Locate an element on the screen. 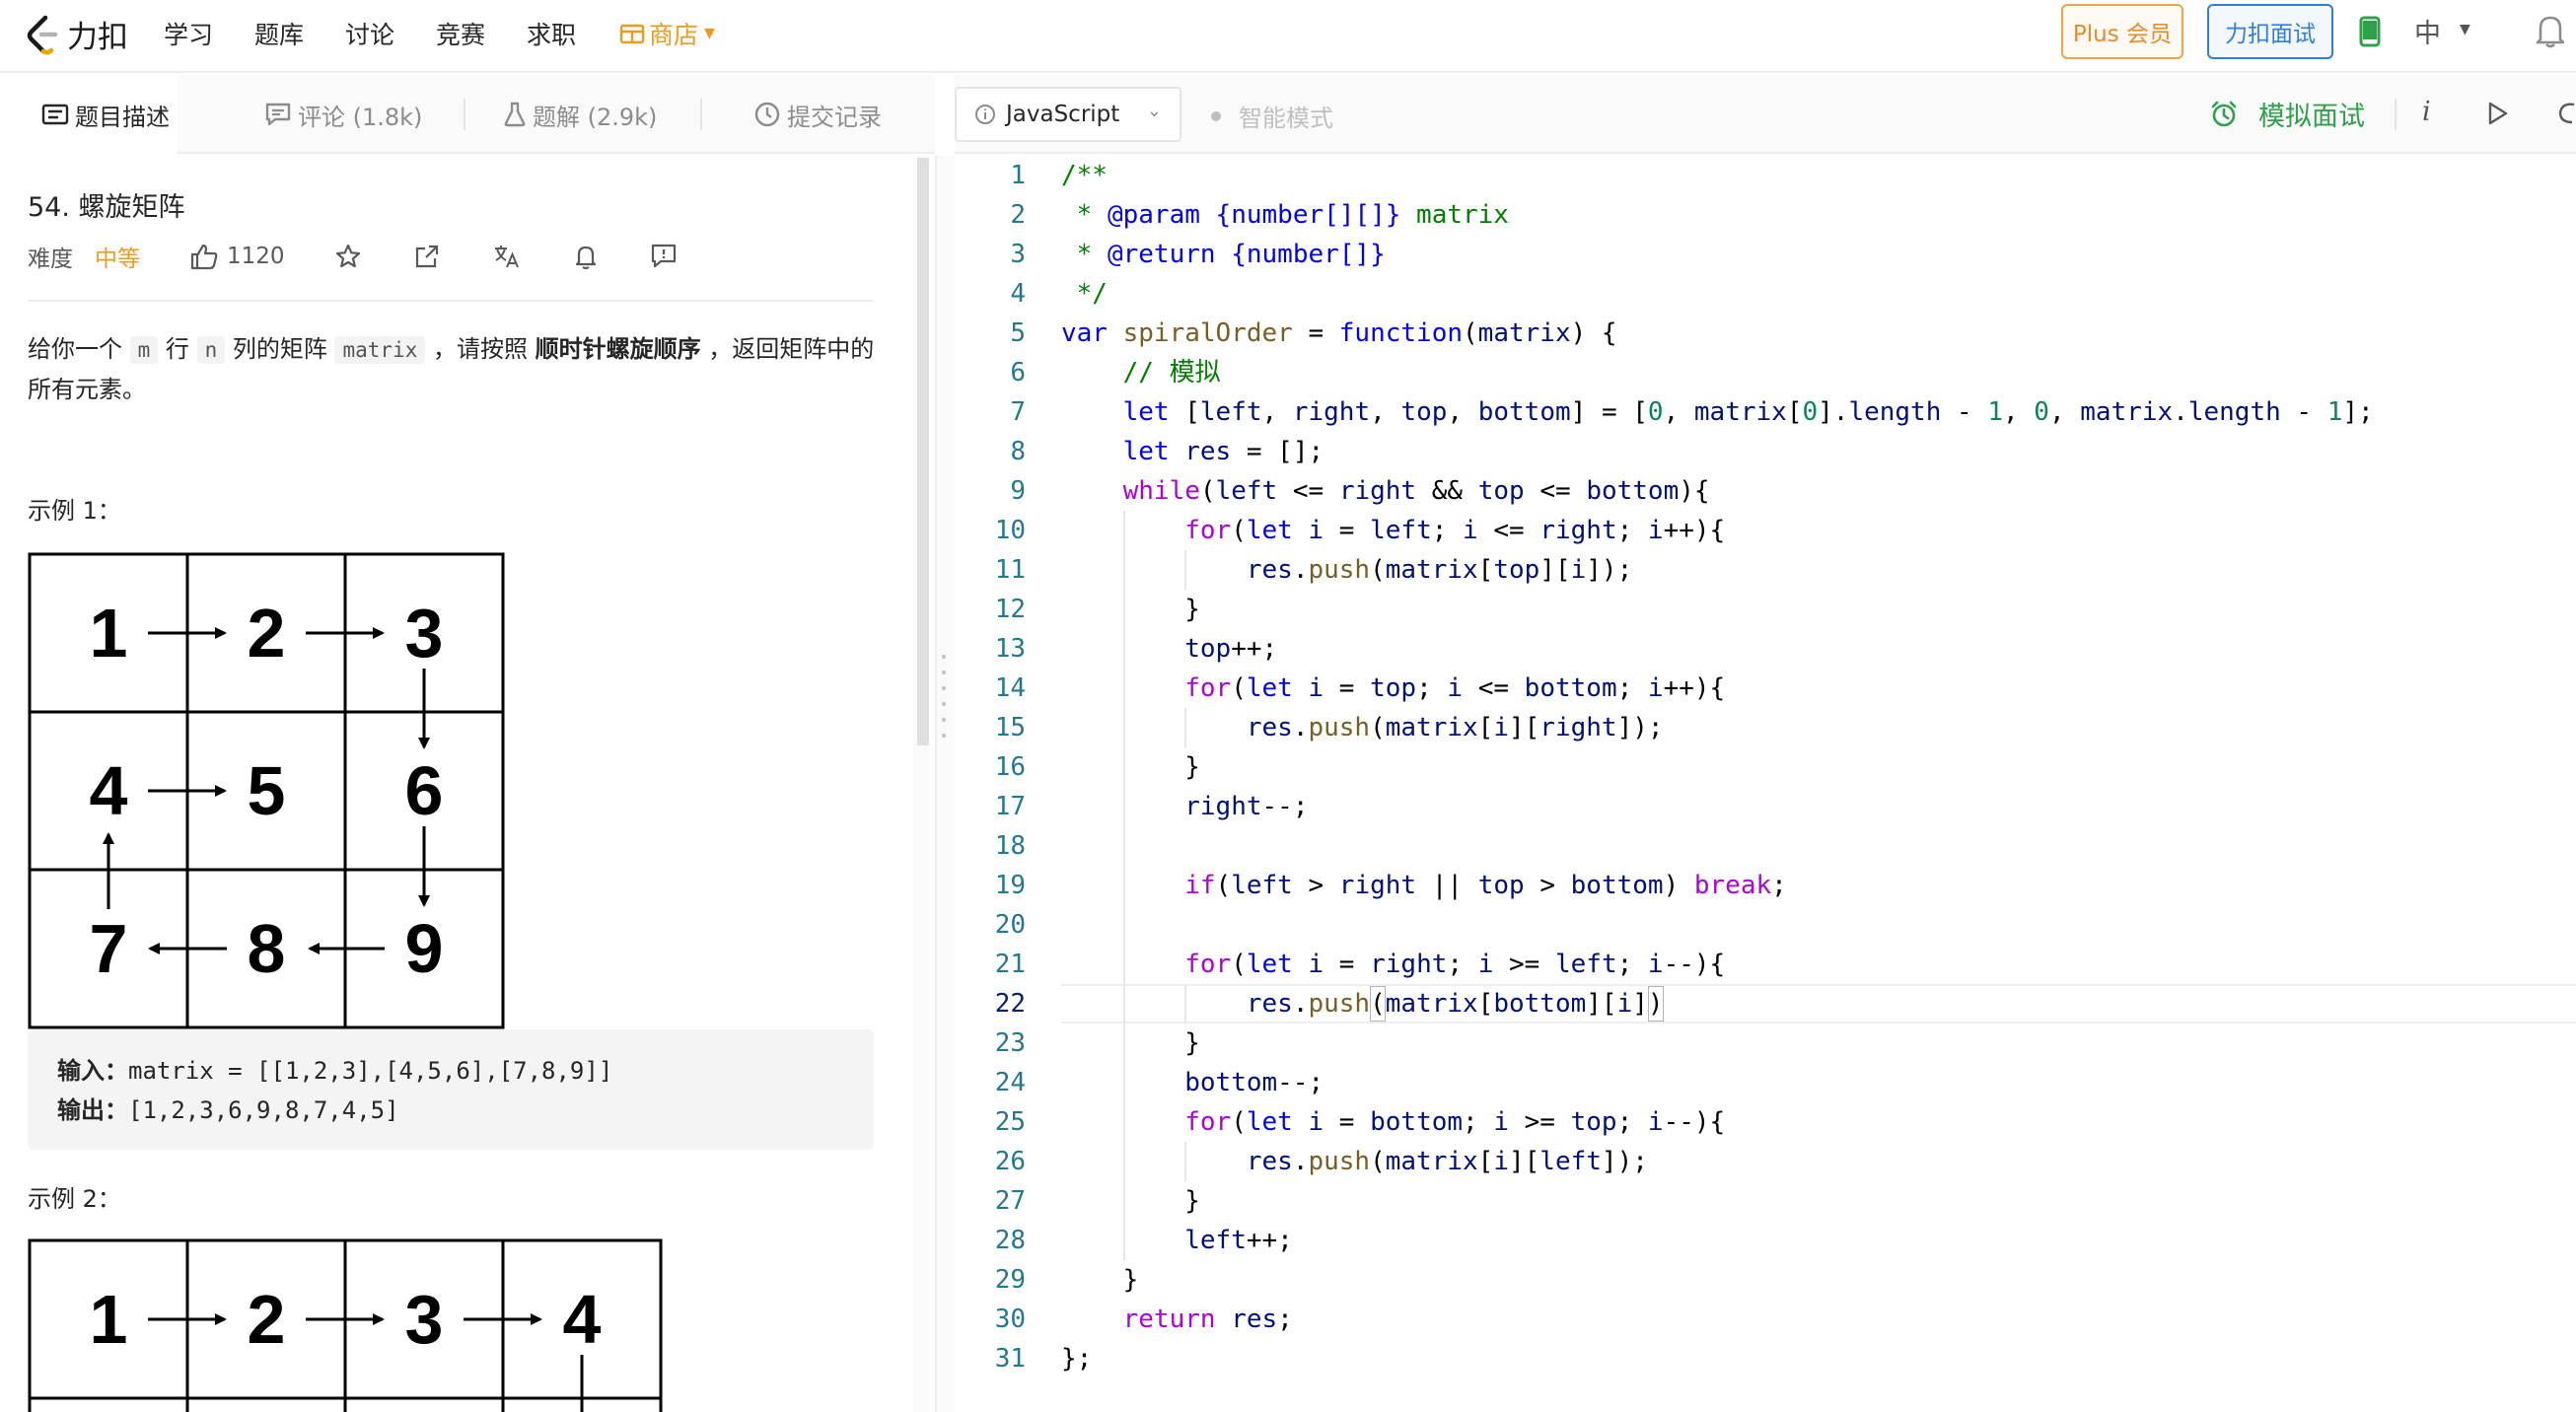  grid-cell-number: 4 is located at coordinates (582, 1319).